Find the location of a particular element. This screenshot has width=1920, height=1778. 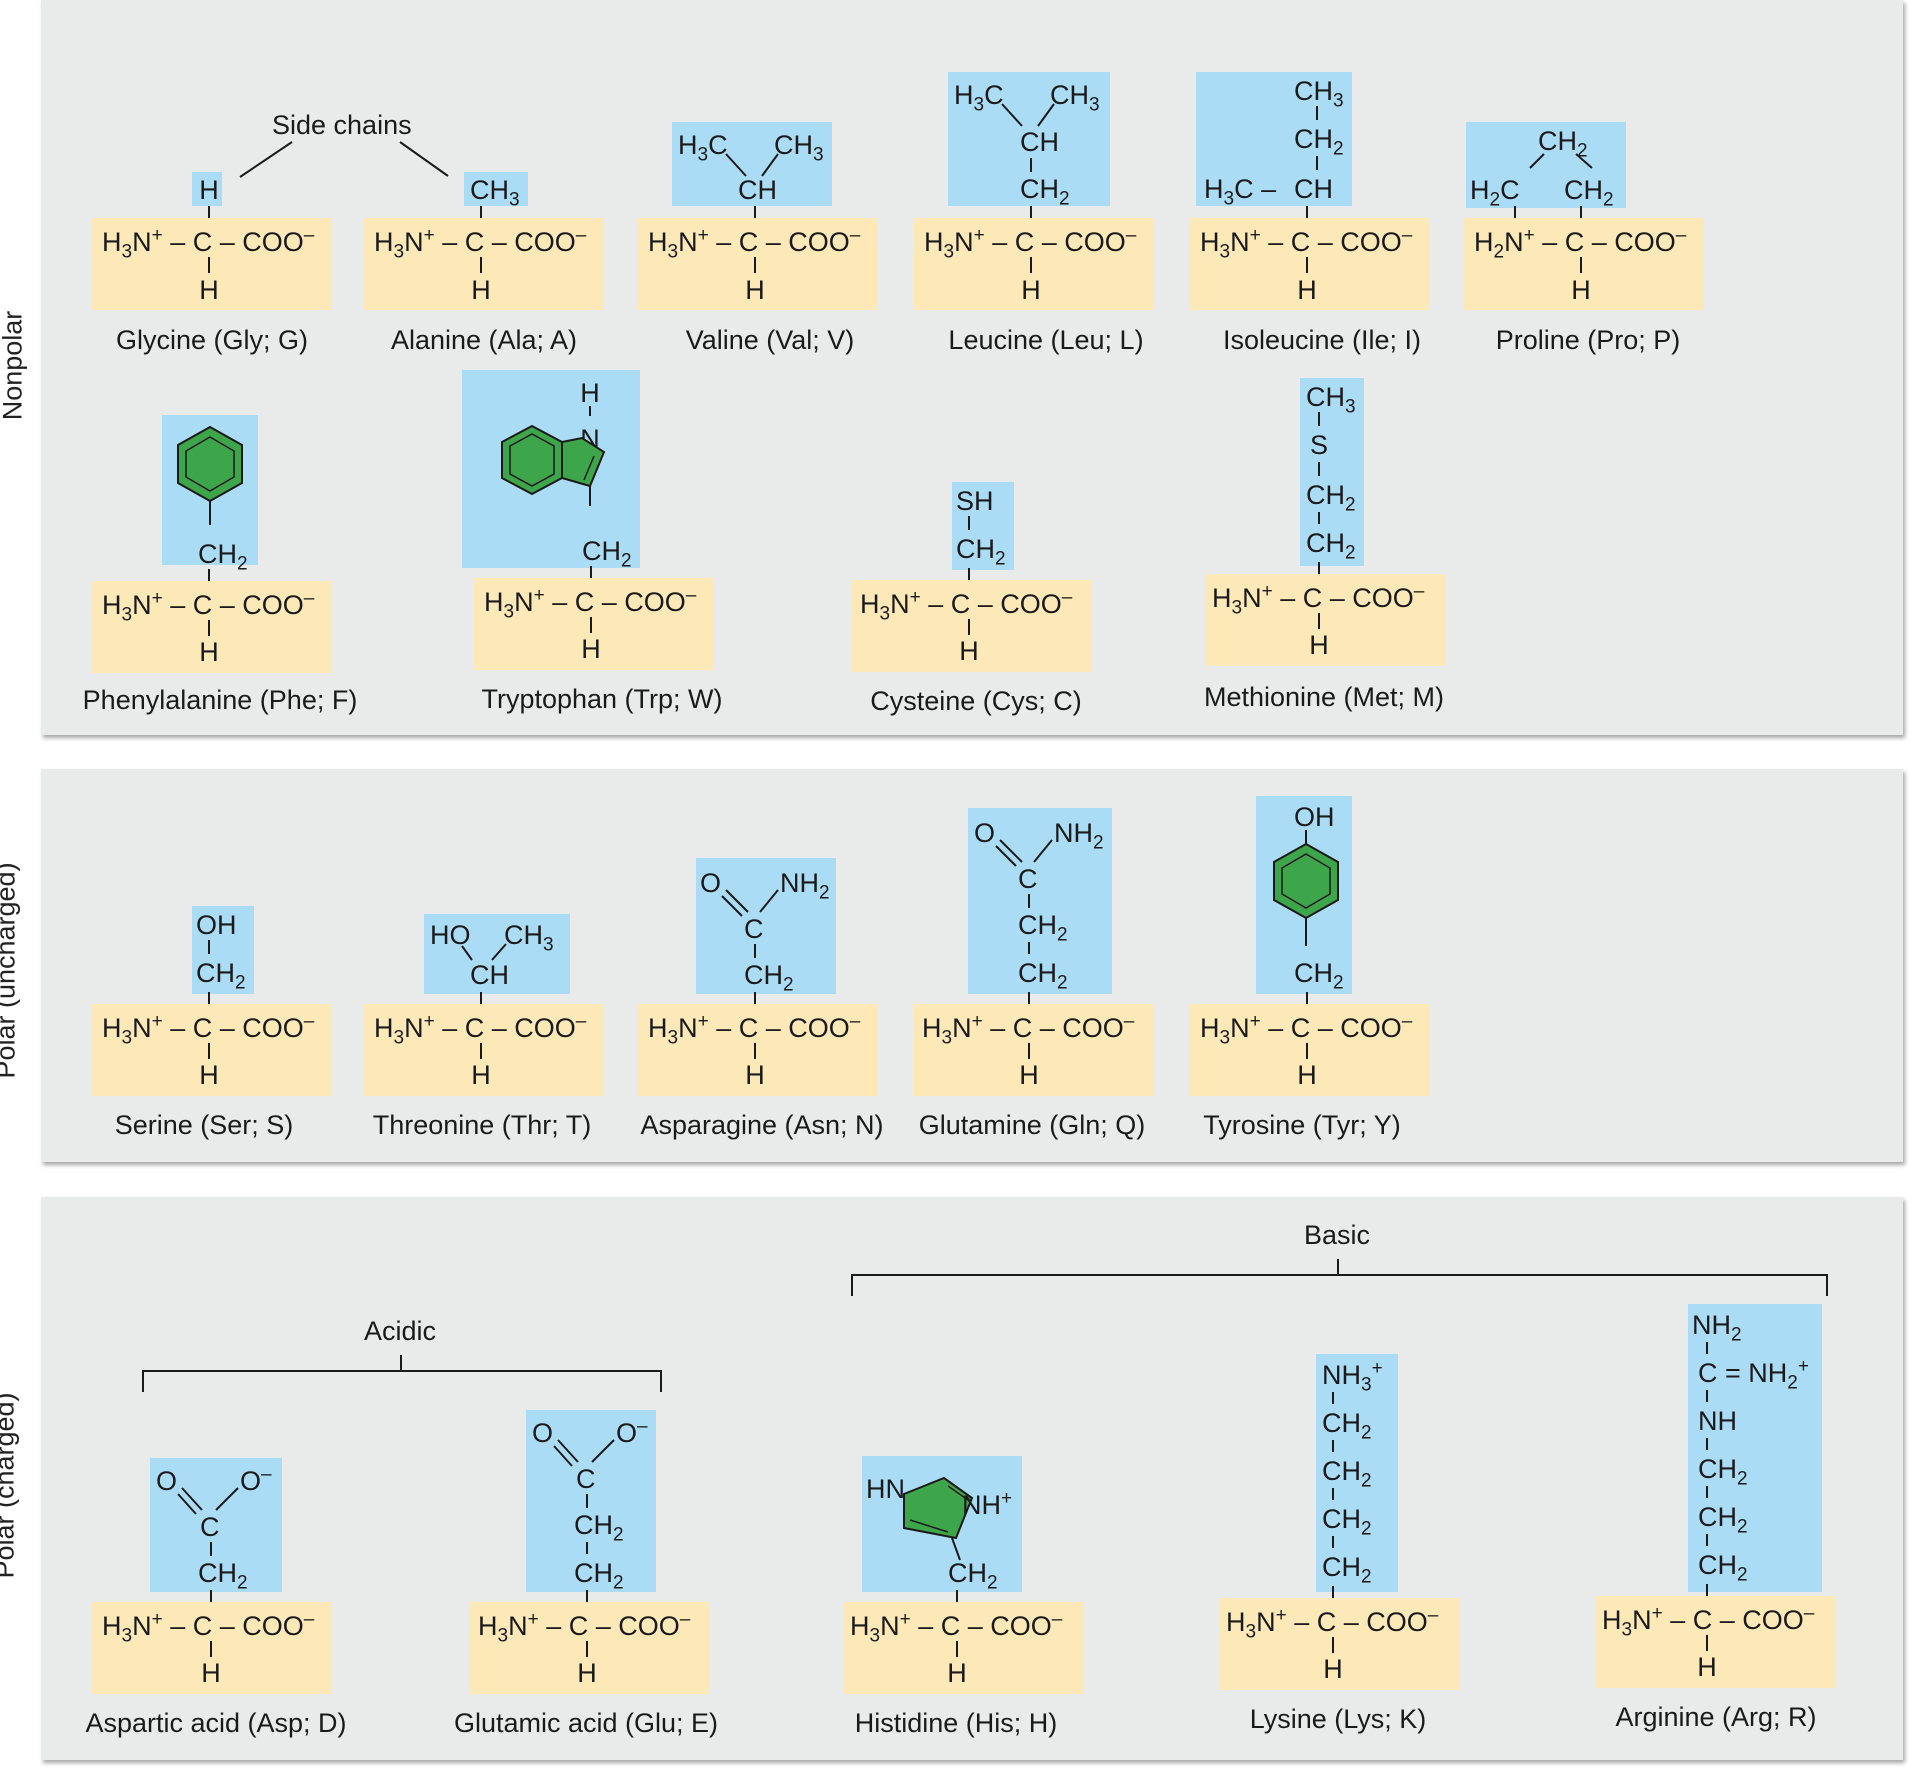

amino-acid-serine: OH CH2 H3N+ – C – COO– H Serine (Ser; S) is located at coordinates (212, 1026).